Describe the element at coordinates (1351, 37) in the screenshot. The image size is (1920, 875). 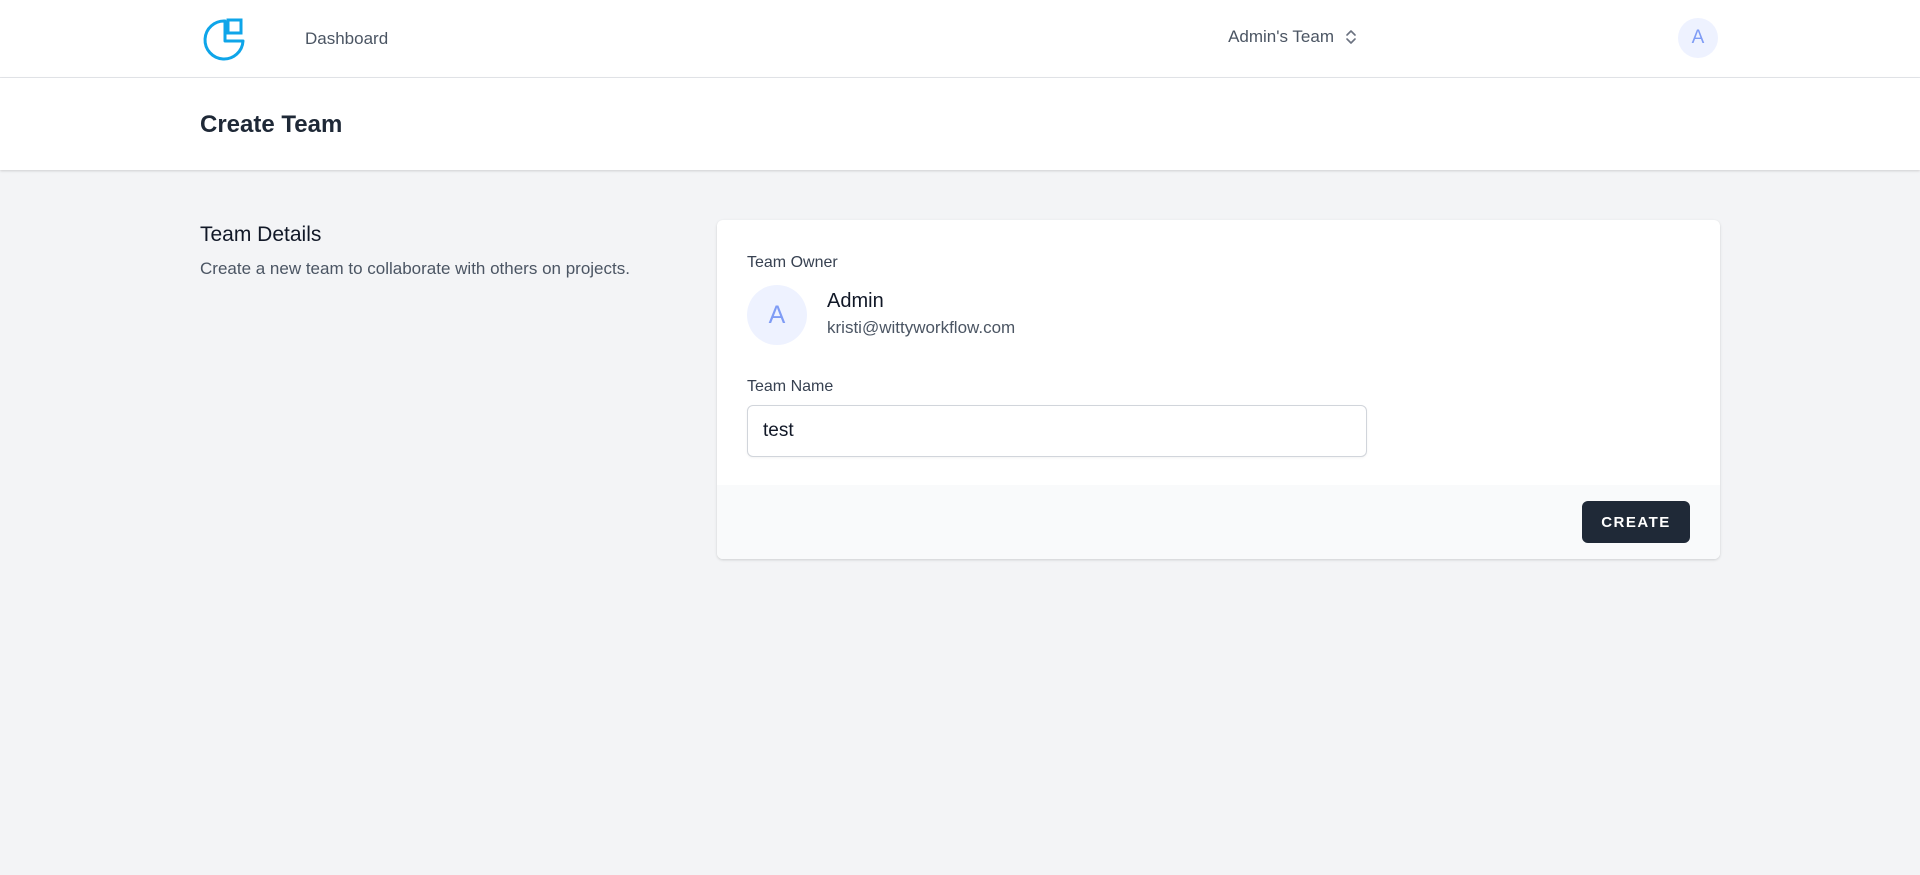
I see `chevron-up-down-icon` at that location.